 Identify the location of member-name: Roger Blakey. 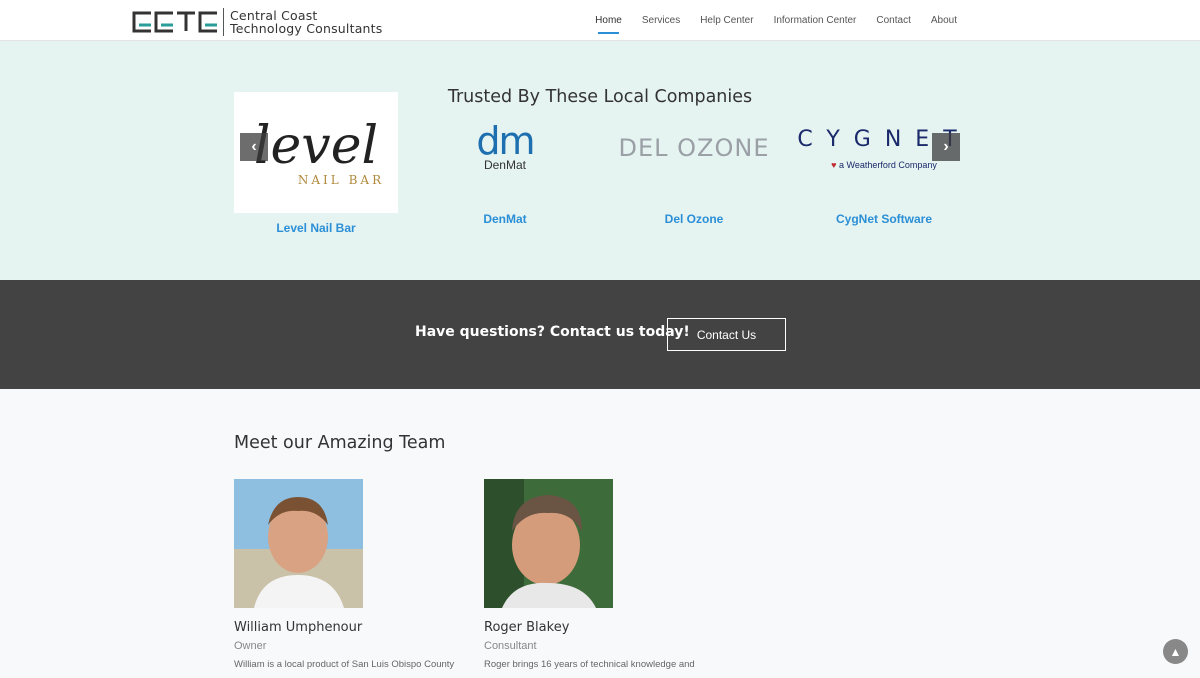
(527, 627).